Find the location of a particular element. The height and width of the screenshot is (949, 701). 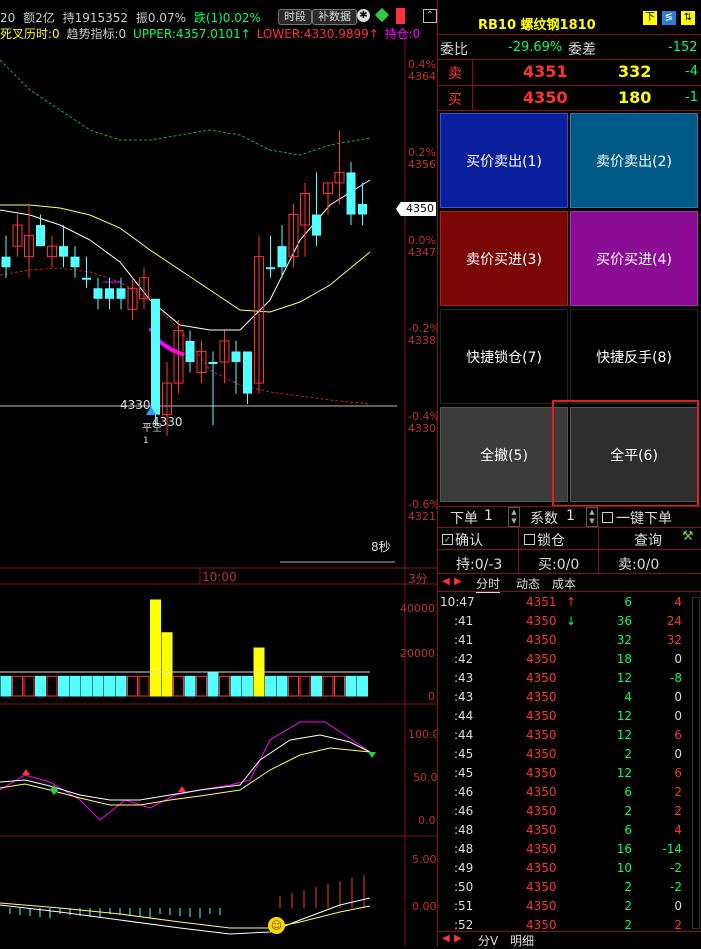

factor-quantity: 1 is located at coordinates (570, 516).